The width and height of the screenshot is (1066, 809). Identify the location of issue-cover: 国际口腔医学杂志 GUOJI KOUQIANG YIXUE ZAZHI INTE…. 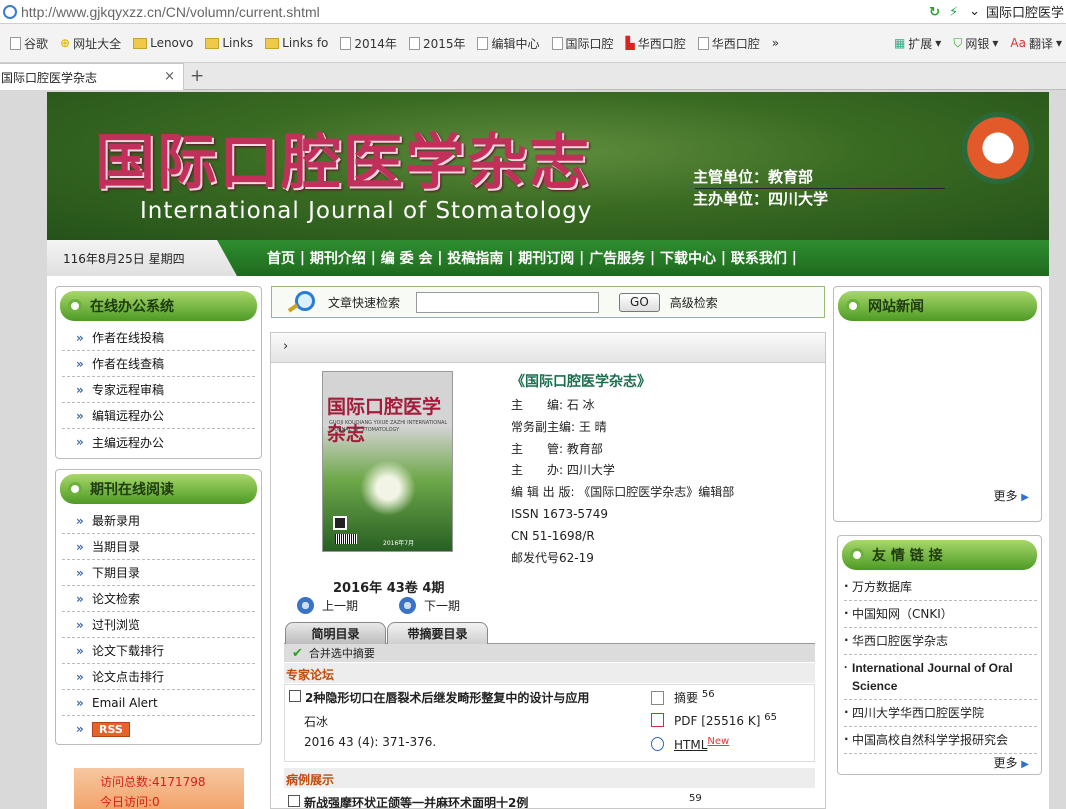
(387, 461).